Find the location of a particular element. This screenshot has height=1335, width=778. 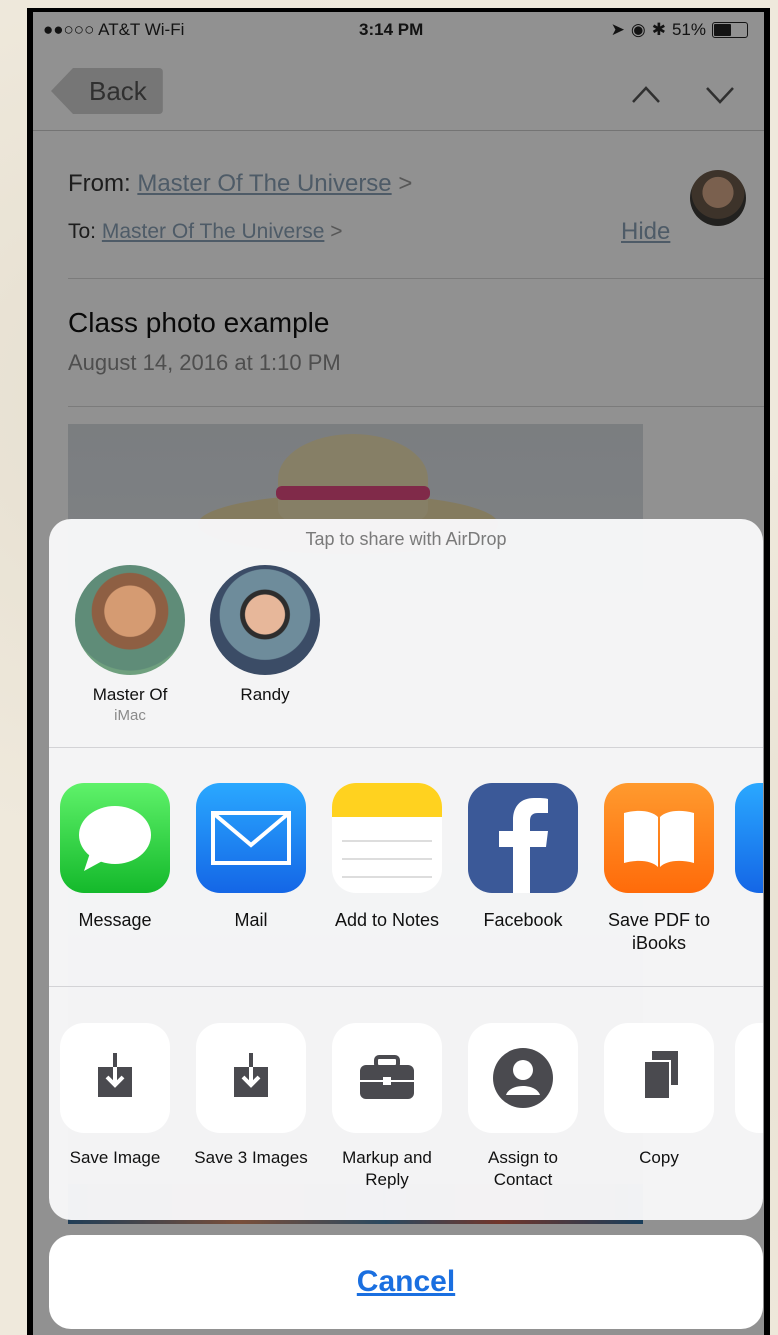

action-label: Save 3 Images is located at coordinates (251, 1157).